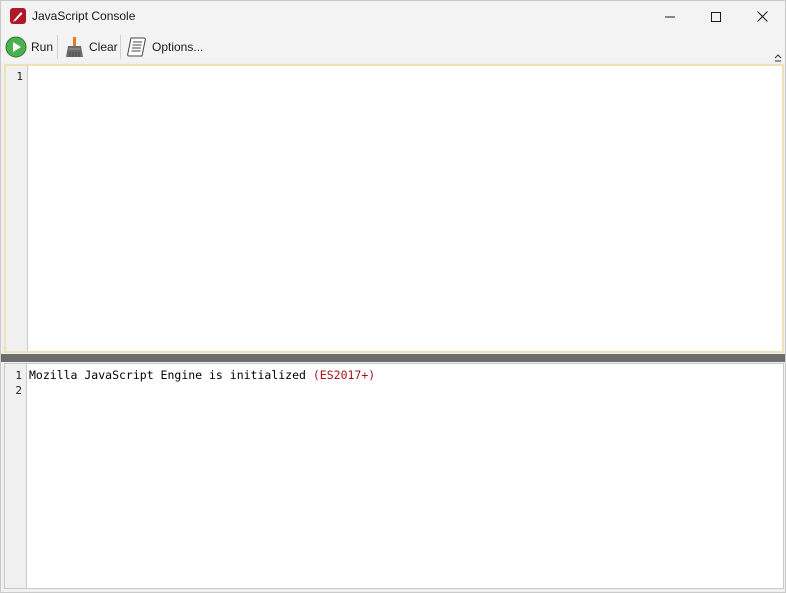 The height and width of the screenshot is (593, 786). Describe the element at coordinates (16, 476) in the screenshot. I see `output-gutter: 1 2` at that location.